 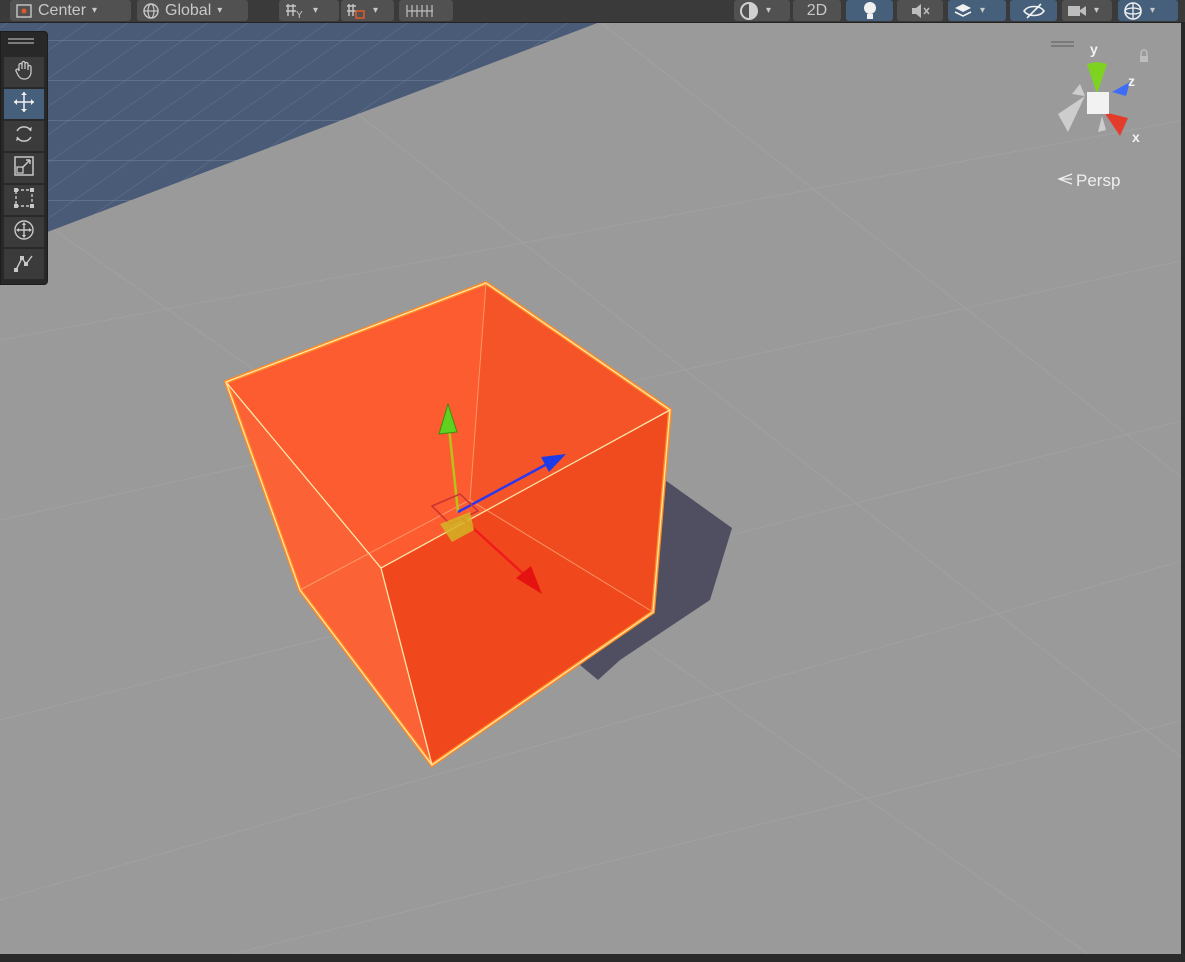 I want to click on hand-tool-button, so click(x=24, y=72).